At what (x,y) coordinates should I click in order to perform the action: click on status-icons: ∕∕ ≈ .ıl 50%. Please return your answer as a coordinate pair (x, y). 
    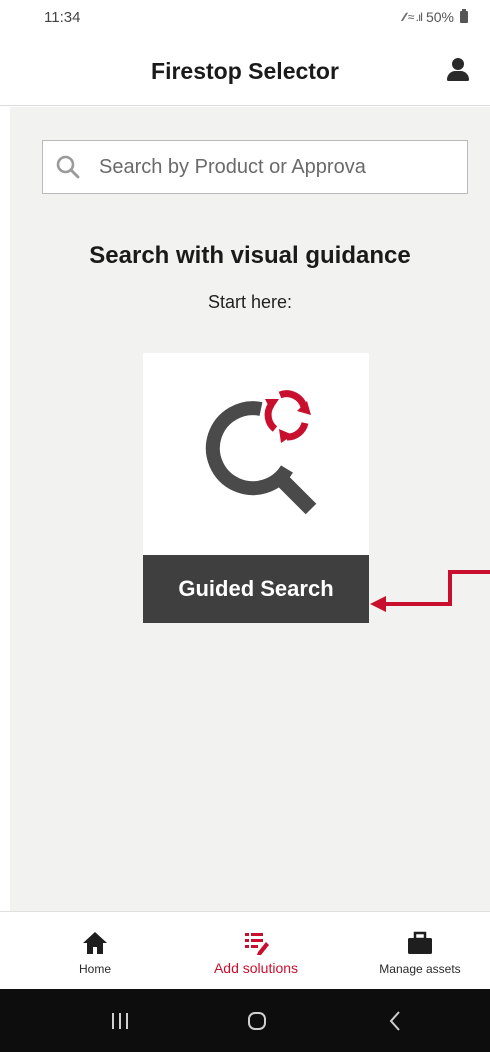
    Looking at the image, I should click on (435, 17).